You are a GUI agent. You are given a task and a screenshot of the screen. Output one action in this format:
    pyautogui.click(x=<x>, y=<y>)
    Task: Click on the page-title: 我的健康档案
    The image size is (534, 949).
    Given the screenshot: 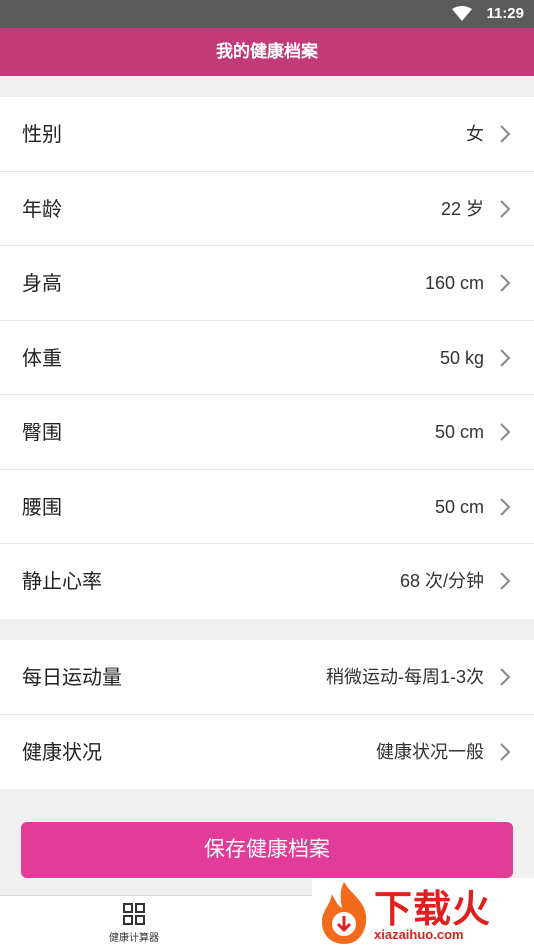 What is the action you would take?
    pyautogui.click(x=267, y=52)
    